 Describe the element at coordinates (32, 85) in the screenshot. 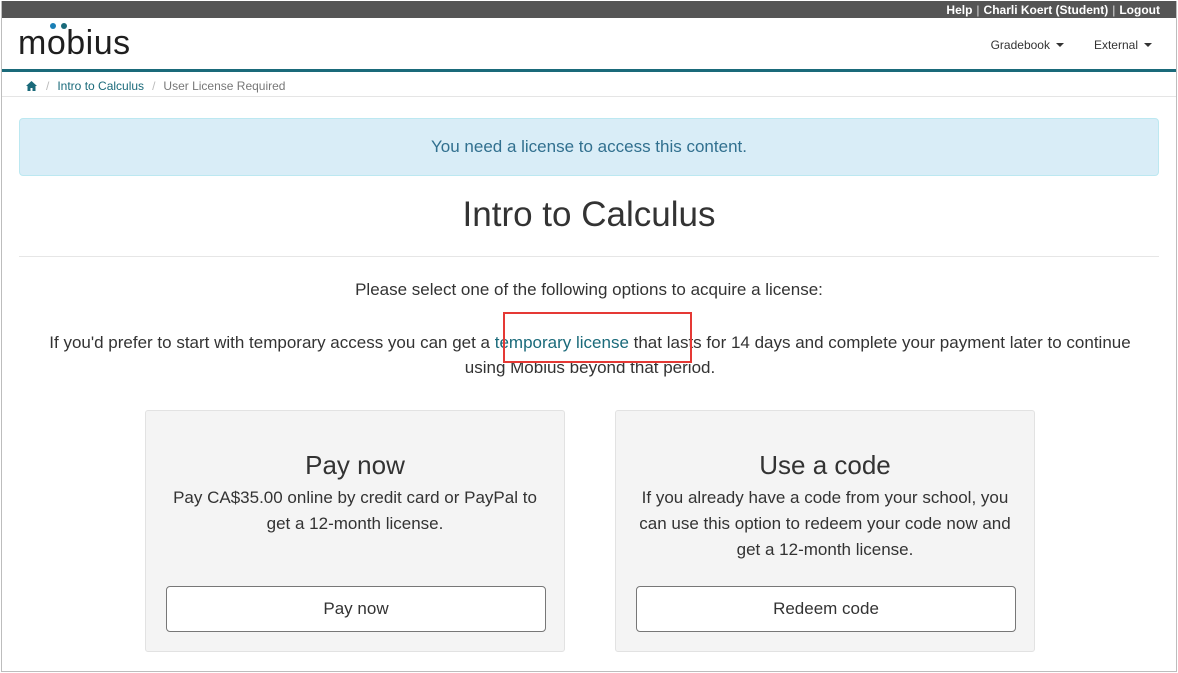

I see `home-icon` at that location.